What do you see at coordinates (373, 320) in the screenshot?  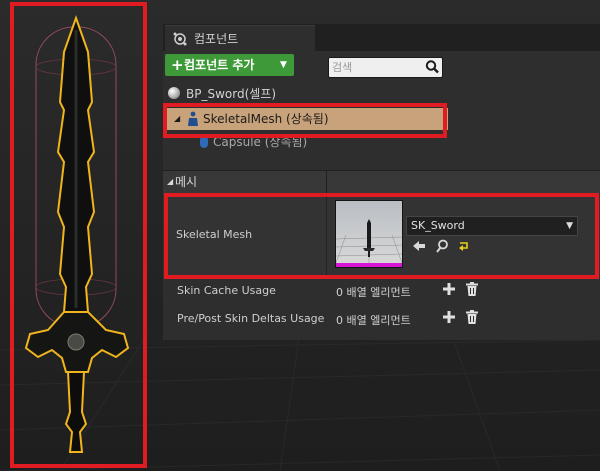 I see `pre-post-skin-deltas-value: 0 배열 엘리먼트` at bounding box center [373, 320].